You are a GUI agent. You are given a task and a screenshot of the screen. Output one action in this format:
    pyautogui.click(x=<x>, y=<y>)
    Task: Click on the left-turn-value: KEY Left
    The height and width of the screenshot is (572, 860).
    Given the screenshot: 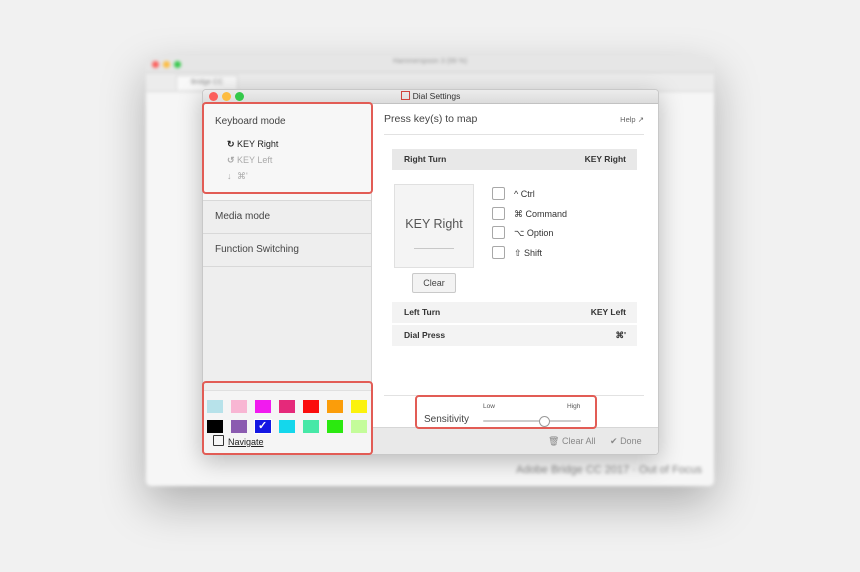 What is the action you would take?
    pyautogui.click(x=608, y=312)
    